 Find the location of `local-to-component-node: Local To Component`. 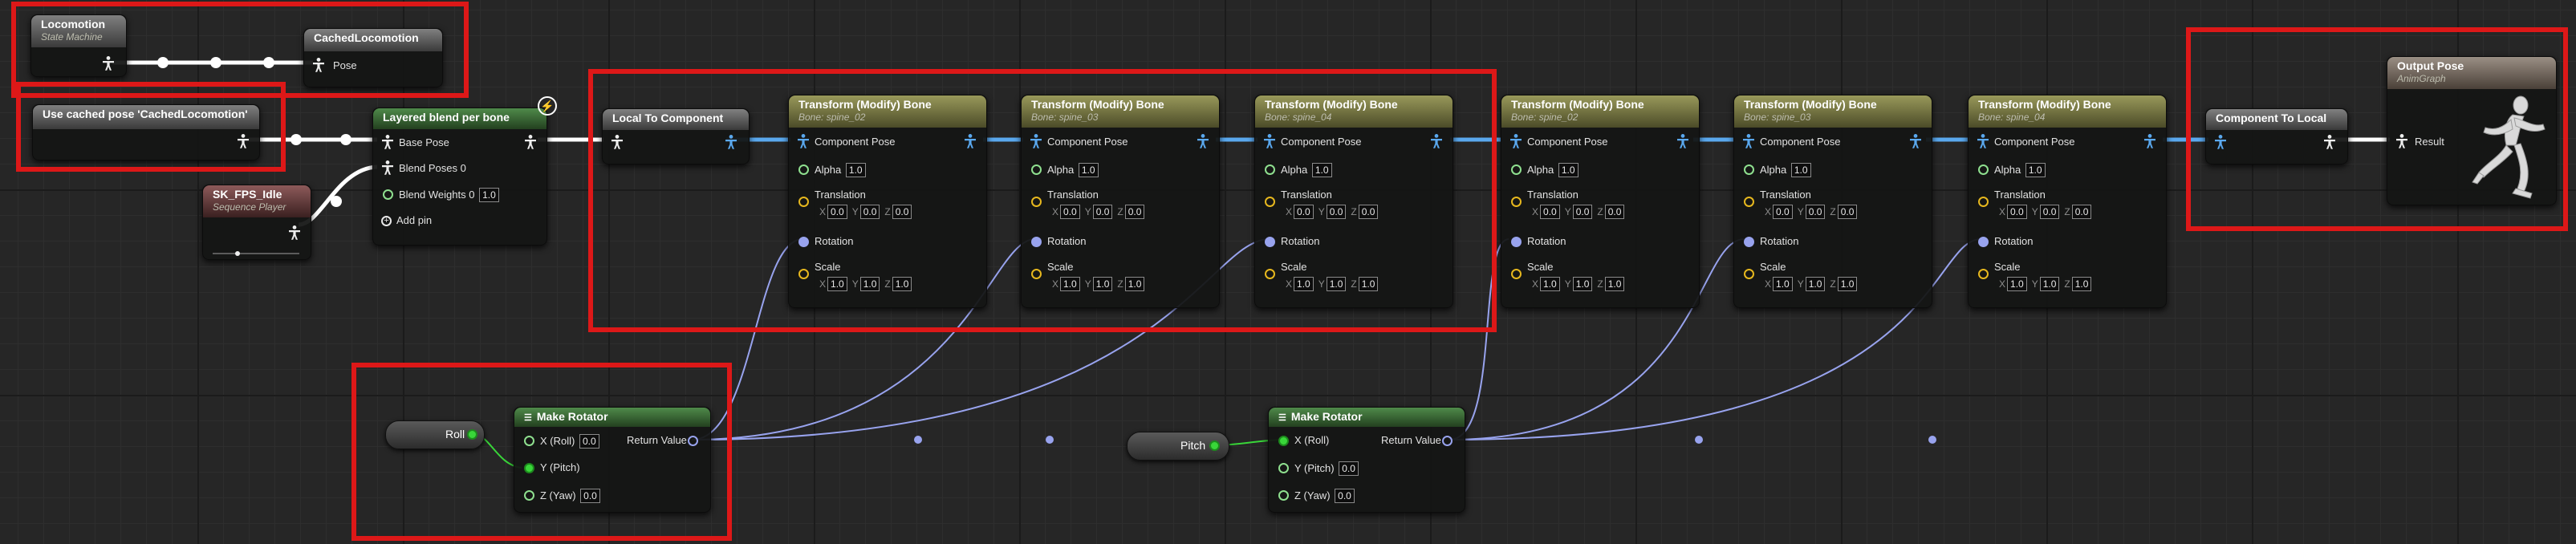

local-to-component-node: Local To Component is located at coordinates (676, 136).